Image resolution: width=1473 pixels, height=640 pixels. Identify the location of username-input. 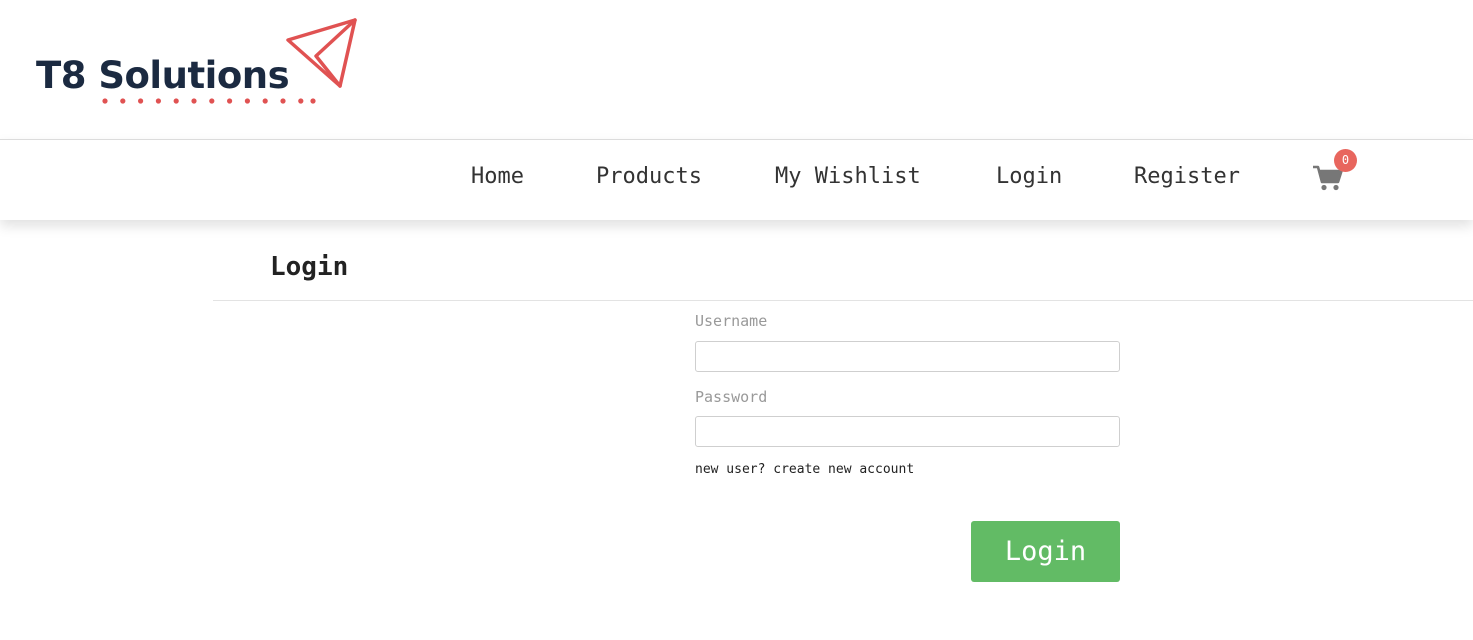
(907, 356).